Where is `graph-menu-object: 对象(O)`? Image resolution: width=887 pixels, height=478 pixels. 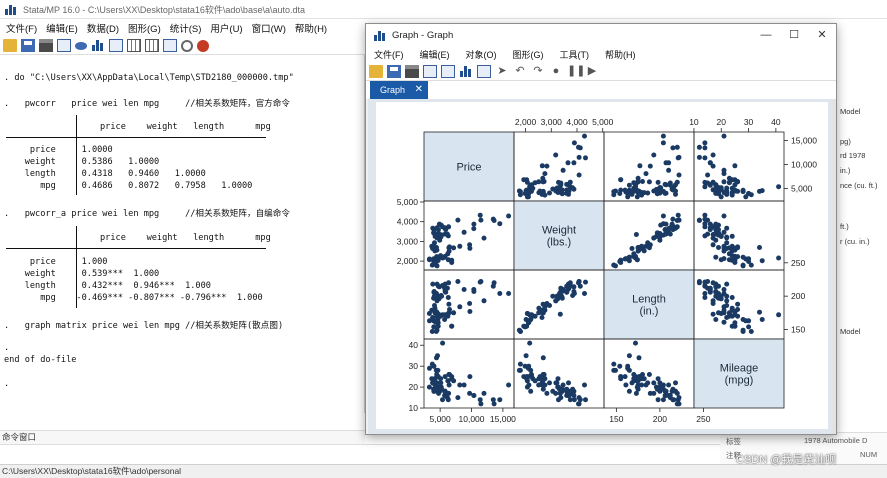 graph-menu-object: 对象(O) is located at coordinates (481, 54).